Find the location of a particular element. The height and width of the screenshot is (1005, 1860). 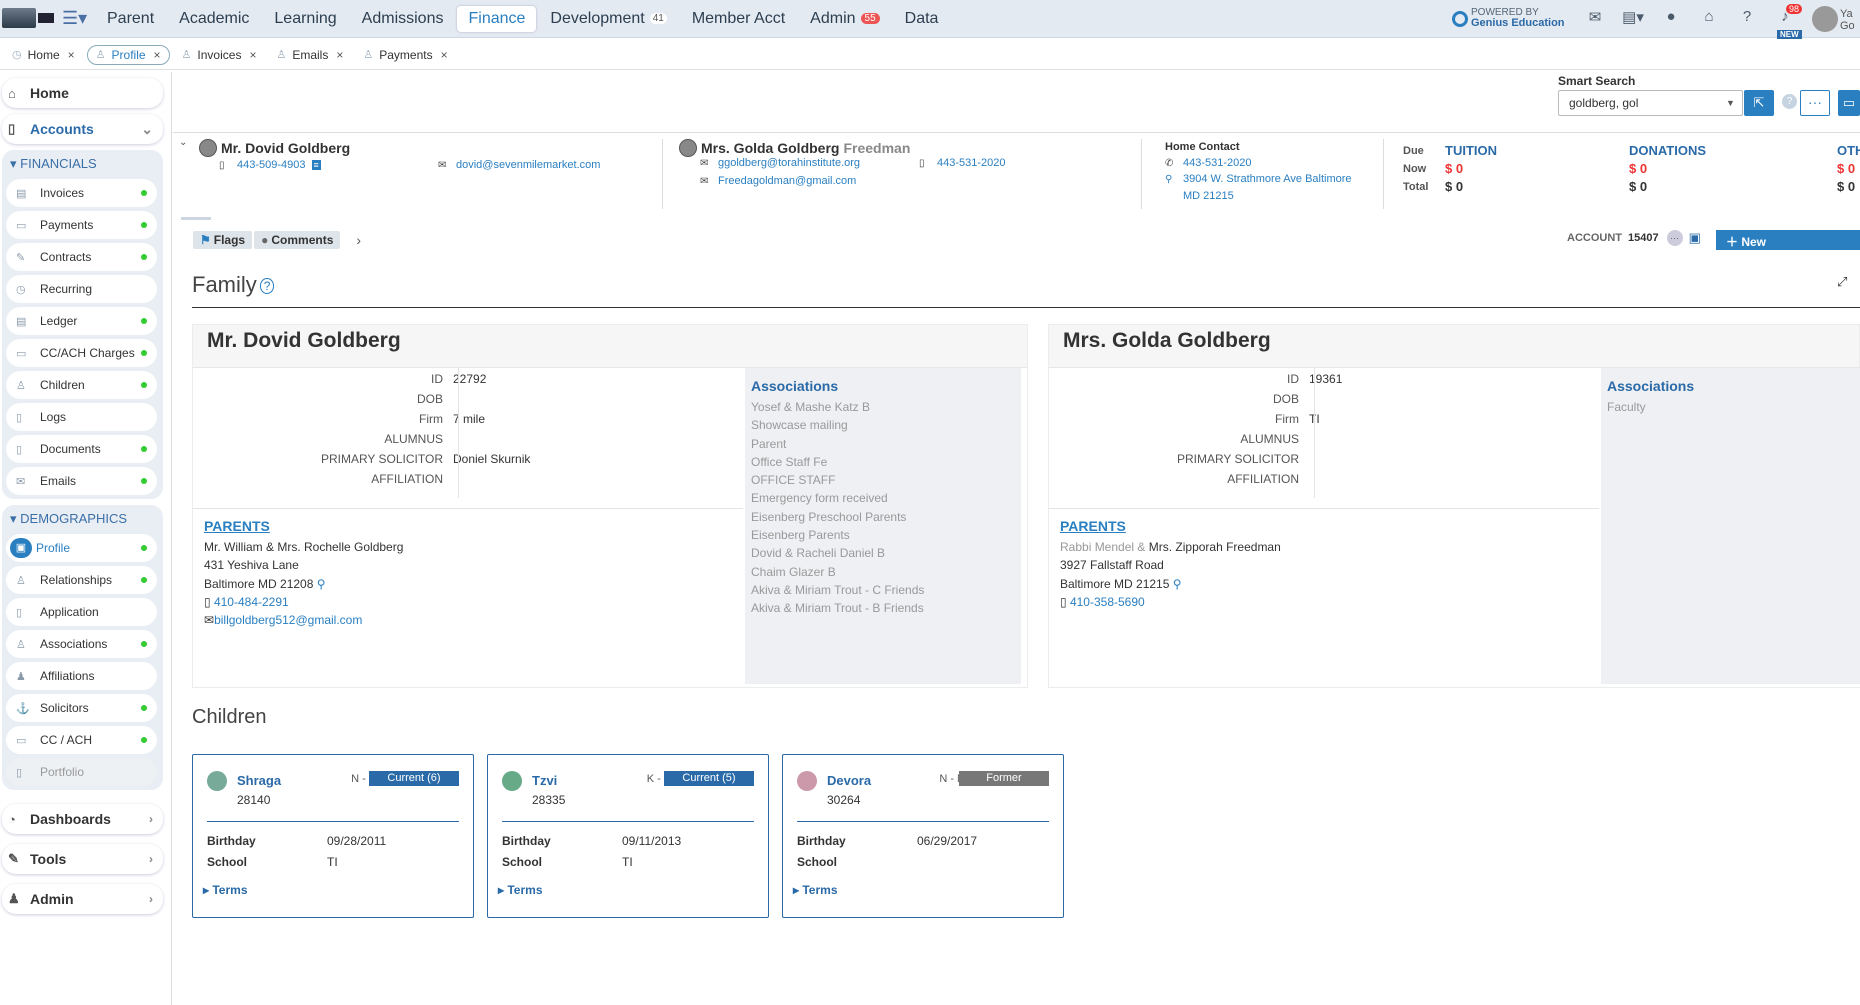

expand-icon: ⤢ is located at coordinates (1842, 282).